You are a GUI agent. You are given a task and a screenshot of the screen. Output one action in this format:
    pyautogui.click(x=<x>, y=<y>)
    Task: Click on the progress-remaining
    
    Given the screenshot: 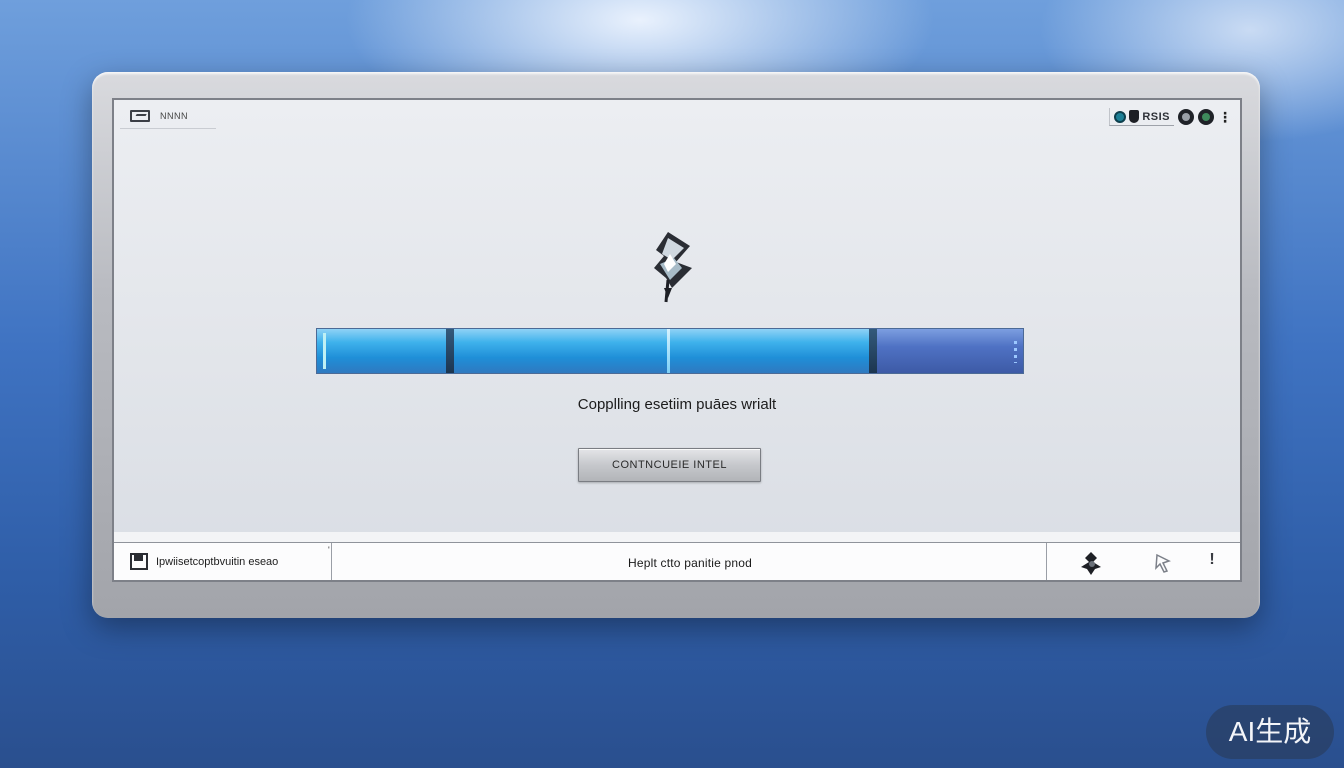 What is the action you would take?
    pyautogui.click(x=948, y=351)
    